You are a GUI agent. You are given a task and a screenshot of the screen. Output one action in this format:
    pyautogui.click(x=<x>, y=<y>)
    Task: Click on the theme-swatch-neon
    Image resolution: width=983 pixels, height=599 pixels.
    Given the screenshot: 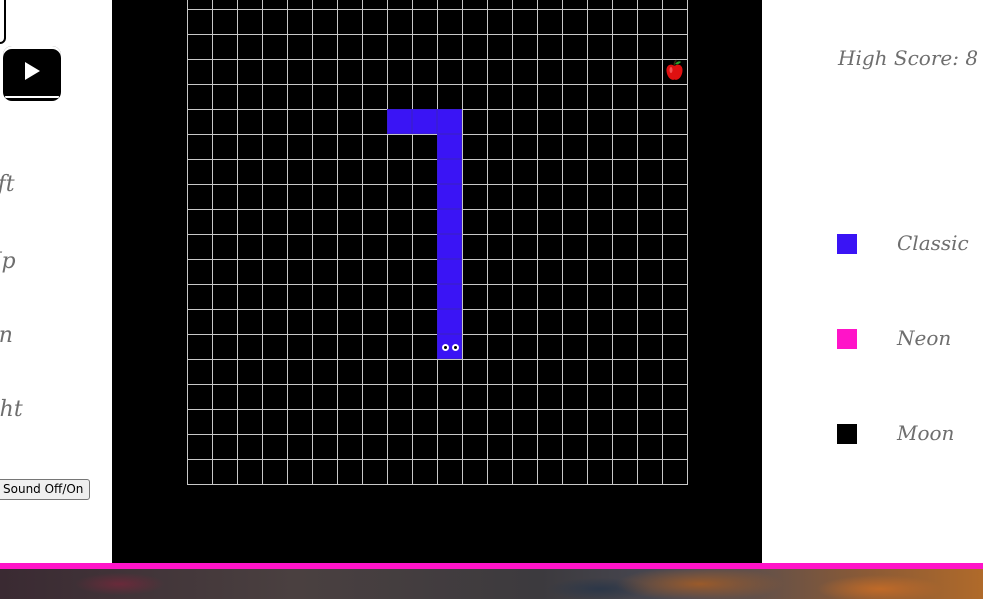 What is the action you would take?
    pyautogui.click(x=847, y=339)
    